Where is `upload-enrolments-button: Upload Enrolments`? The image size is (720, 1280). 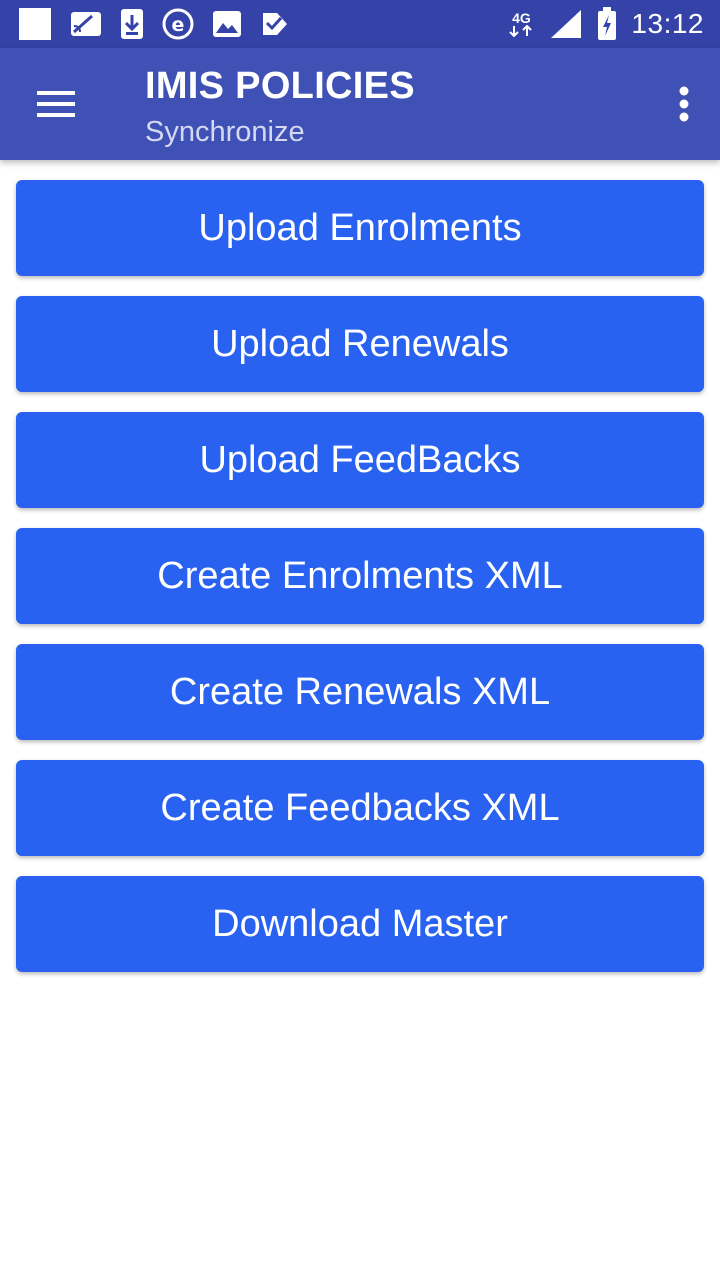
upload-enrolments-button: Upload Enrolments is located at coordinates (360, 228).